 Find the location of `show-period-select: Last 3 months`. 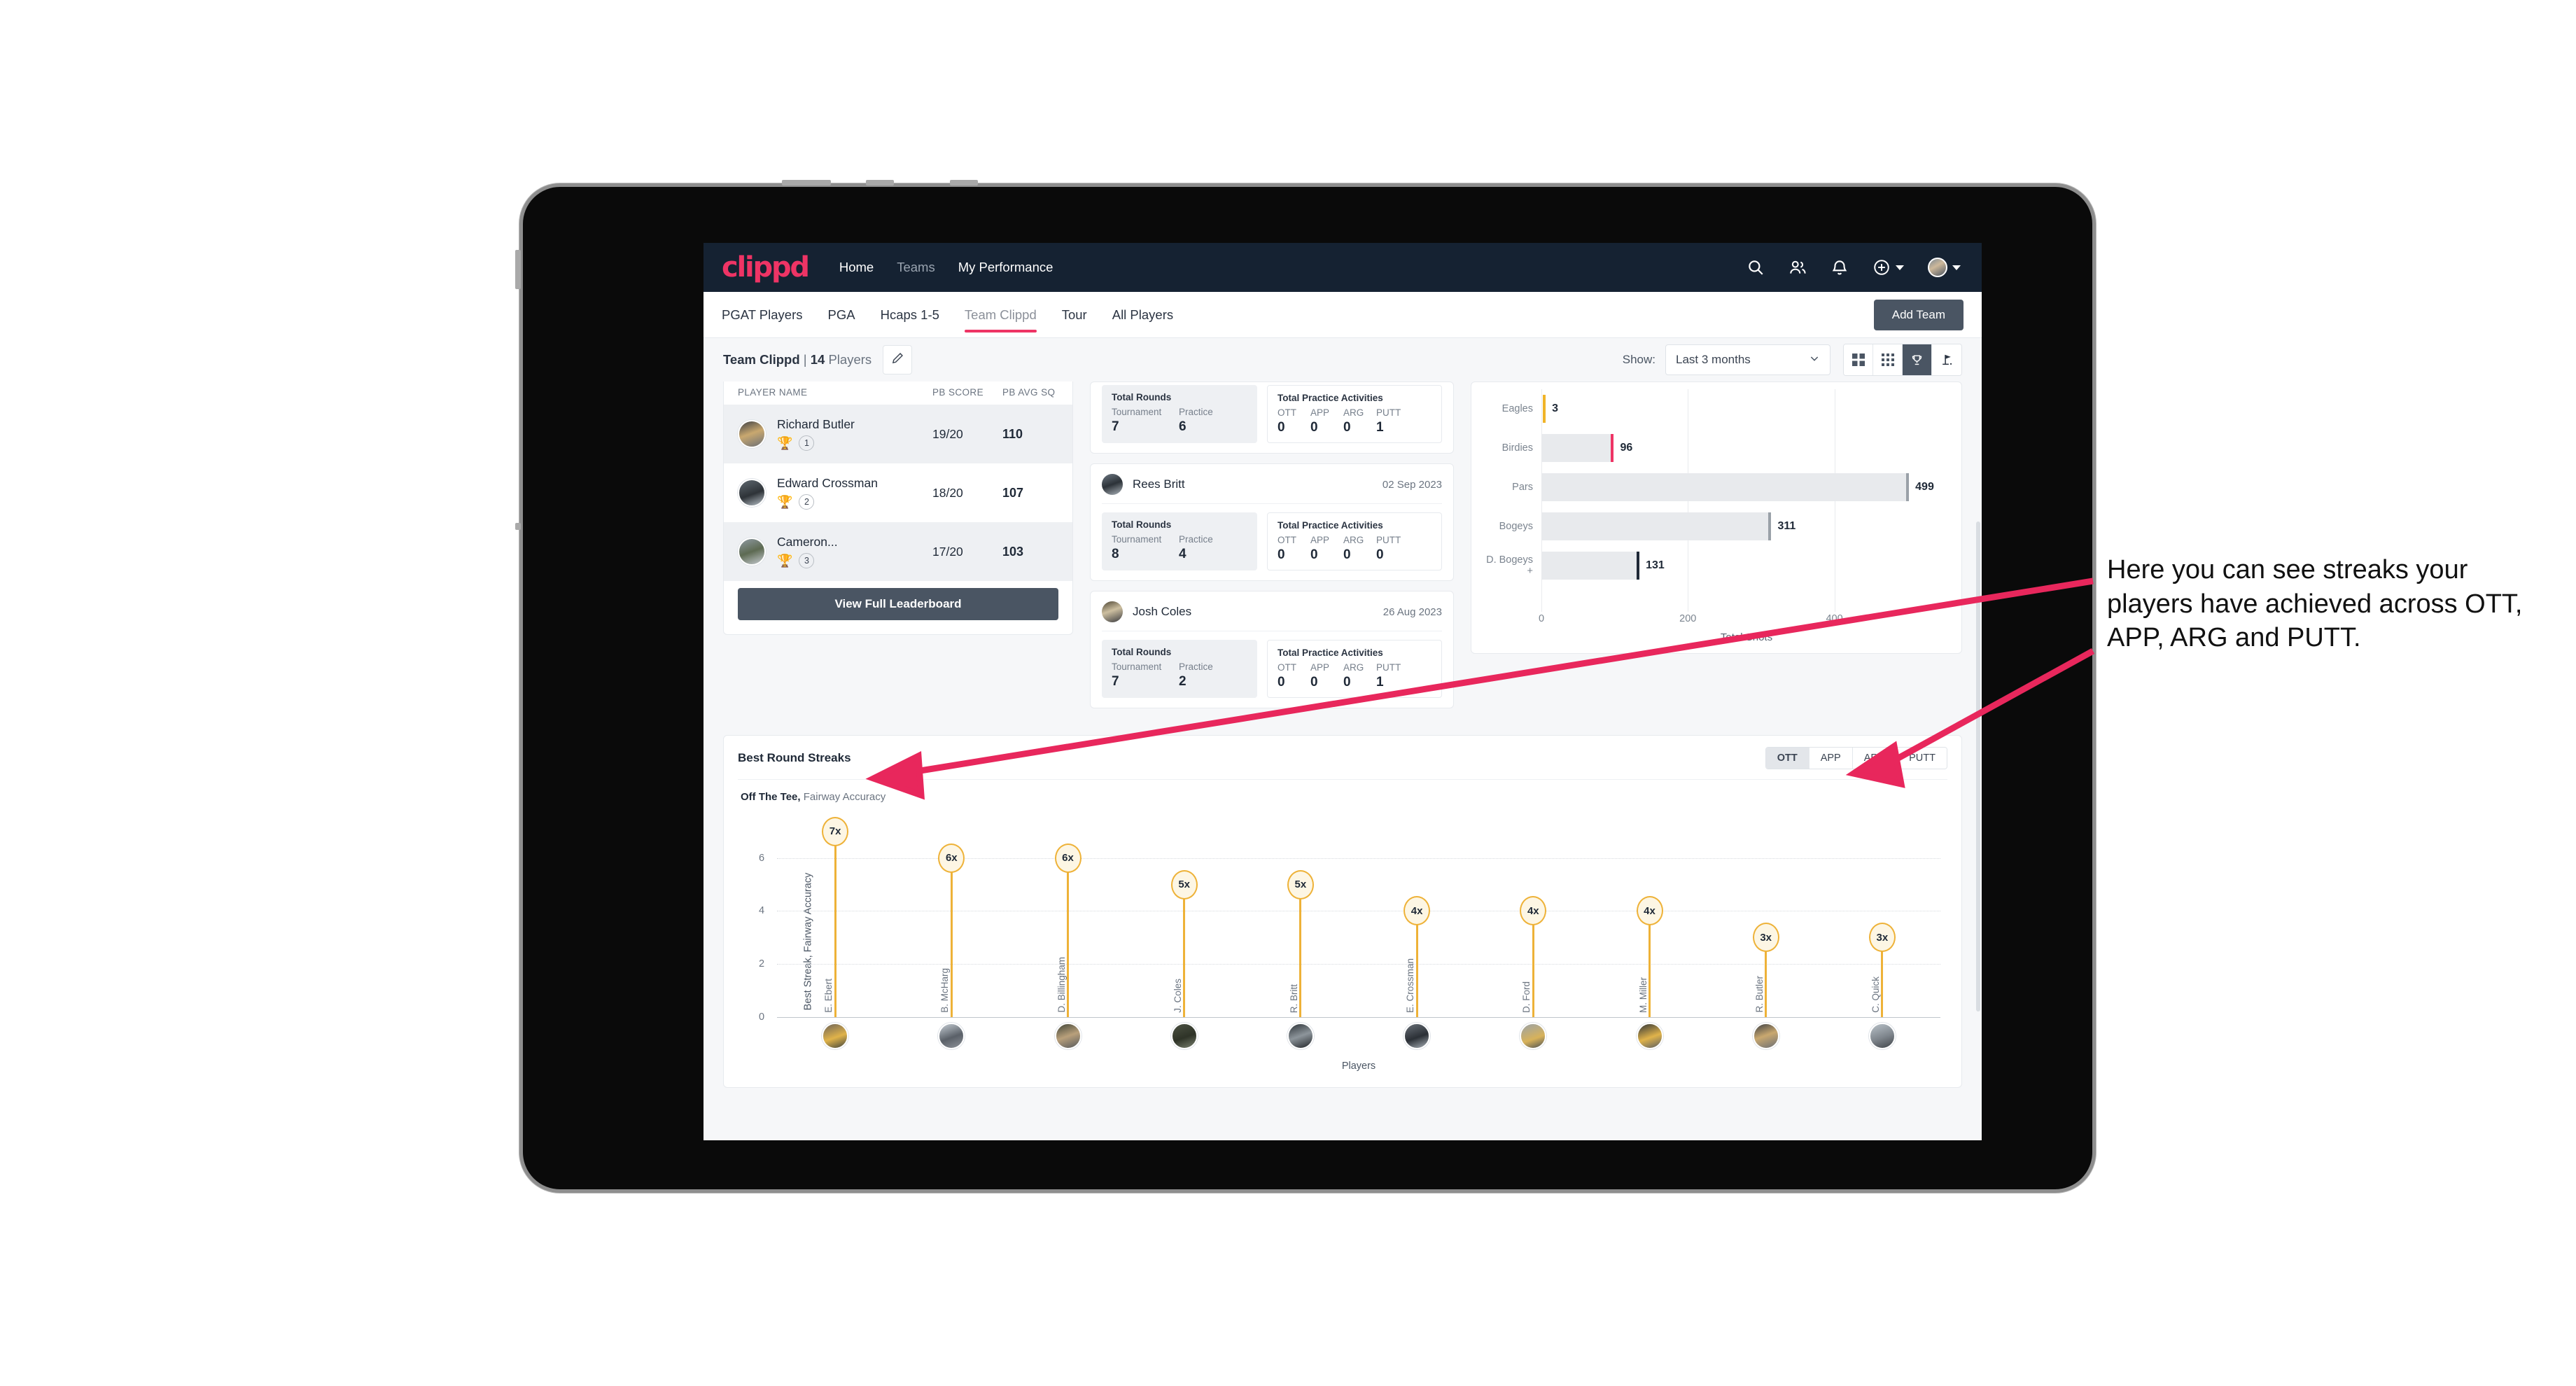

show-period-select: Last 3 months is located at coordinates (1747, 359).